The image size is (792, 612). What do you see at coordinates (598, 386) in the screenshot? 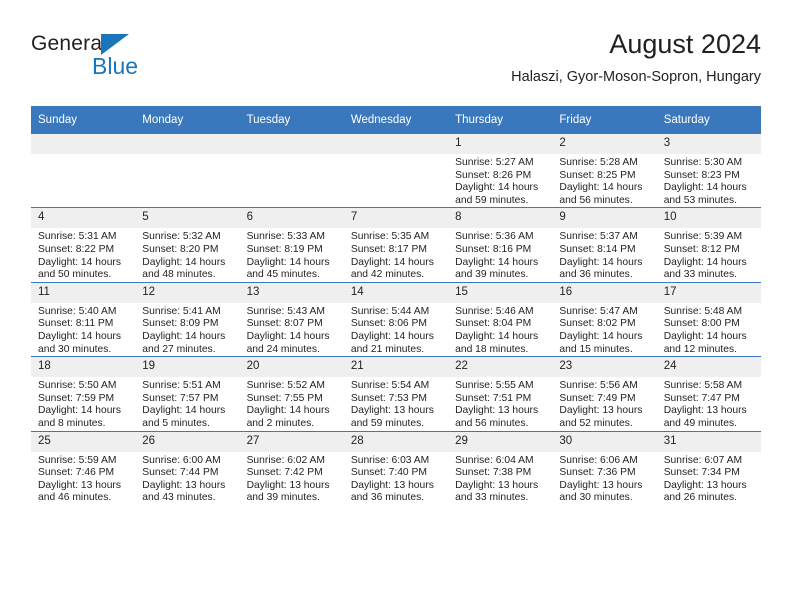
I see `sunrise-text: Sunrise: 5:56 AM` at bounding box center [598, 386].